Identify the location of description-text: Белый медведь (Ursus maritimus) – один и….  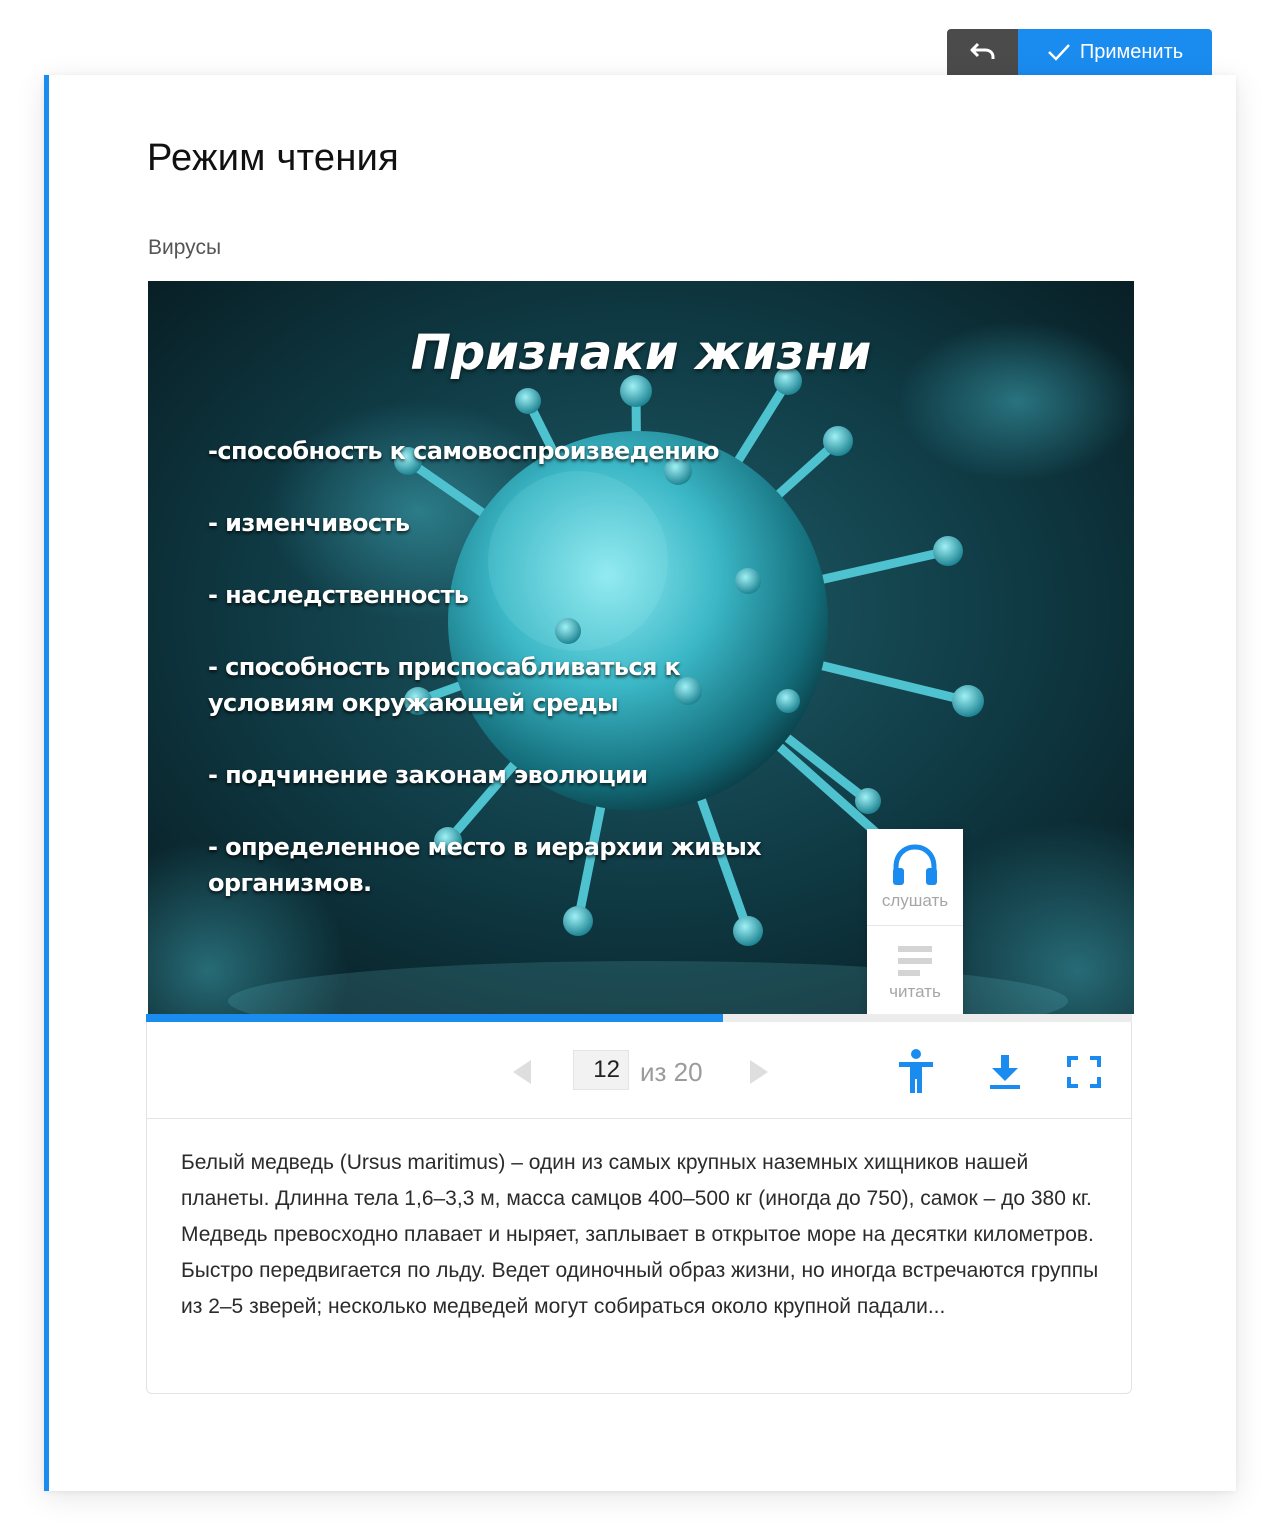
(640, 1234).